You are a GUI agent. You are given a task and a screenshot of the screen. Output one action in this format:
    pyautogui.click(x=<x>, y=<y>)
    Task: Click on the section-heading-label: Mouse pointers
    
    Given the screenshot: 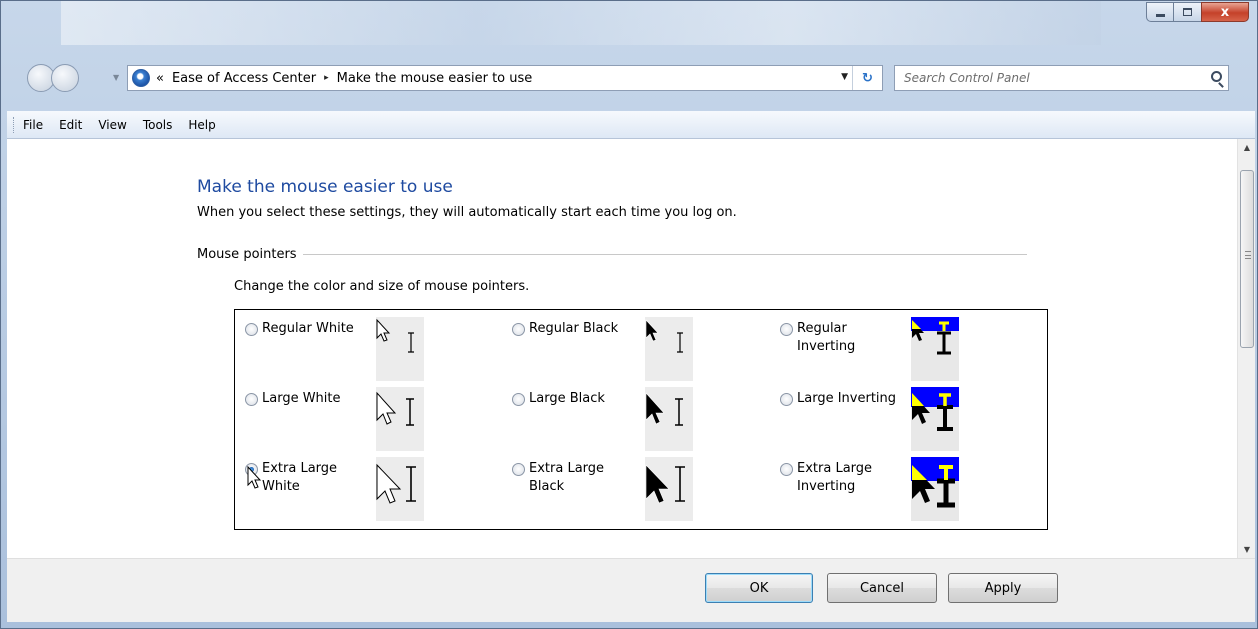 What is the action you would take?
    pyautogui.click(x=247, y=254)
    